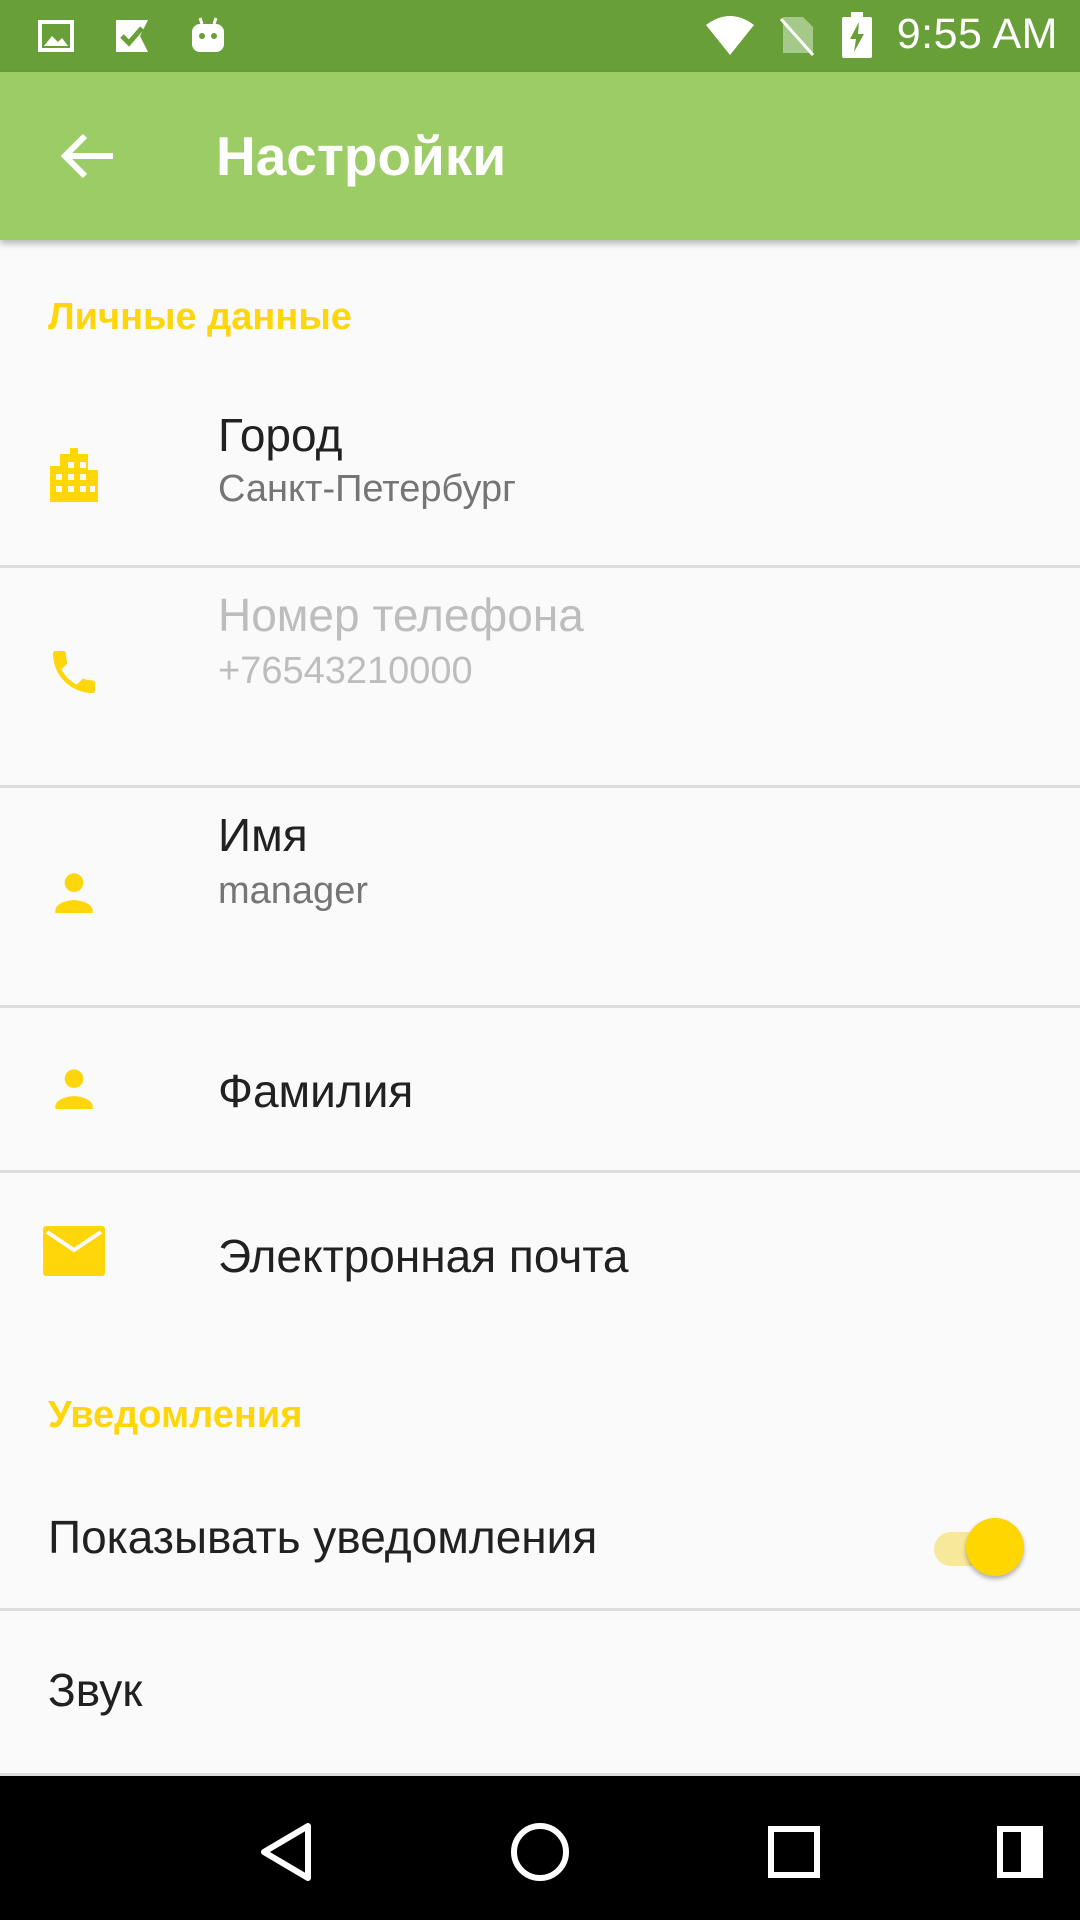 This screenshot has height=1920, width=1080. I want to click on back-button, so click(88, 156).